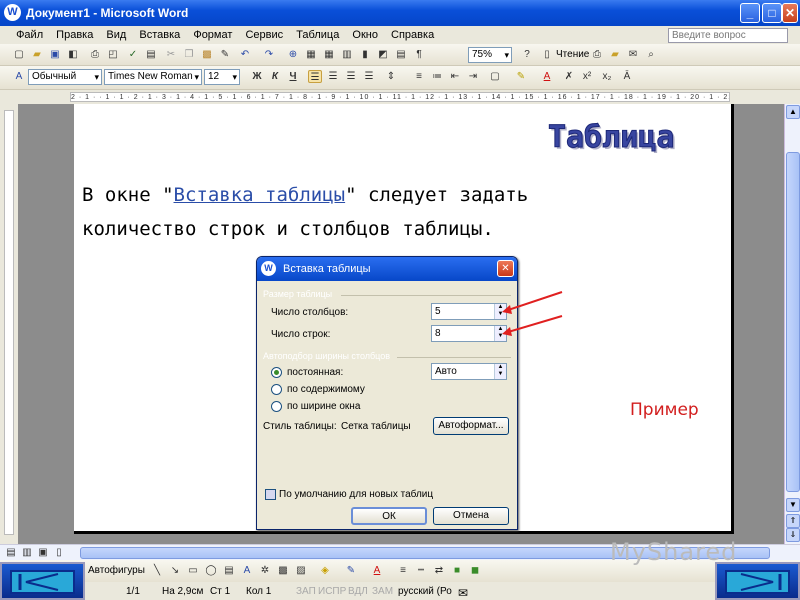 Image resolution: width=800 pixels, height=600 pixels. Describe the element at coordinates (116, 35) in the screenshot. I see `menu-view: Вид` at that location.